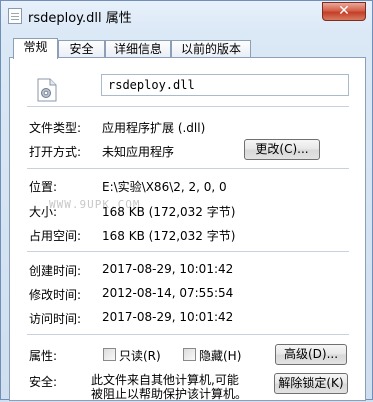 Image resolution: width=373 pixels, height=402 pixels. I want to click on security-text-line2: 被阻止以帮助保护该计算机。, so click(169, 394).